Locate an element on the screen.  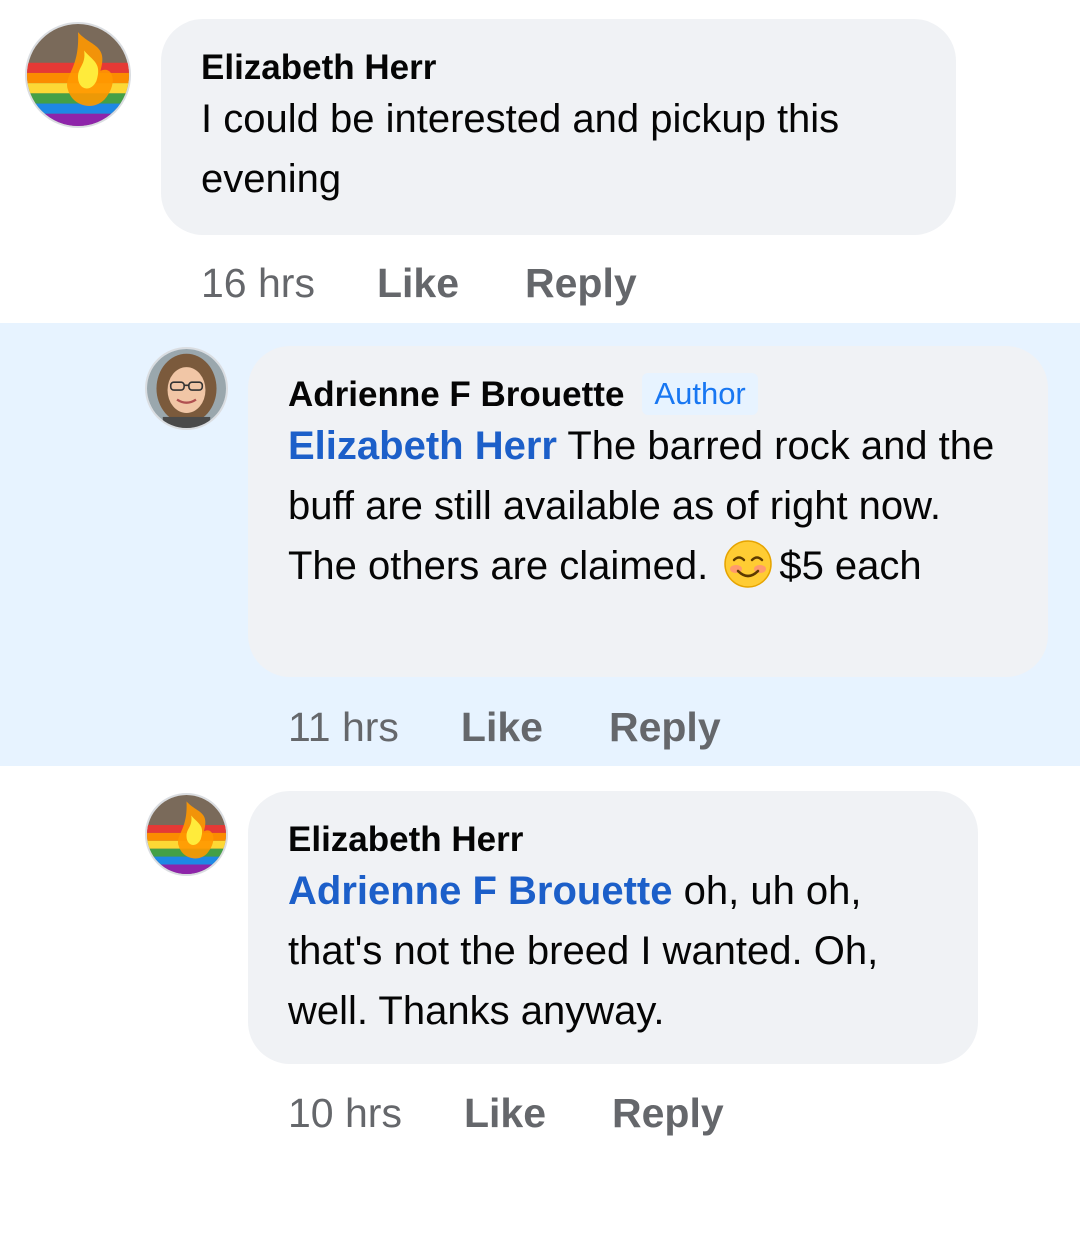
author-badge: Author is located at coordinates (700, 394).